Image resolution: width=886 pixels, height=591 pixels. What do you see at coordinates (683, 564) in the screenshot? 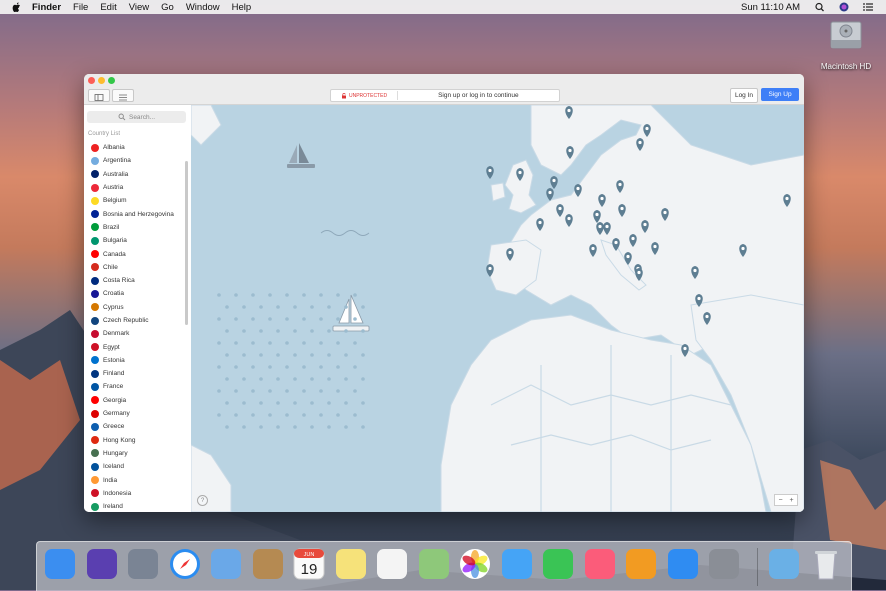
I see `app-store-icon` at bounding box center [683, 564].